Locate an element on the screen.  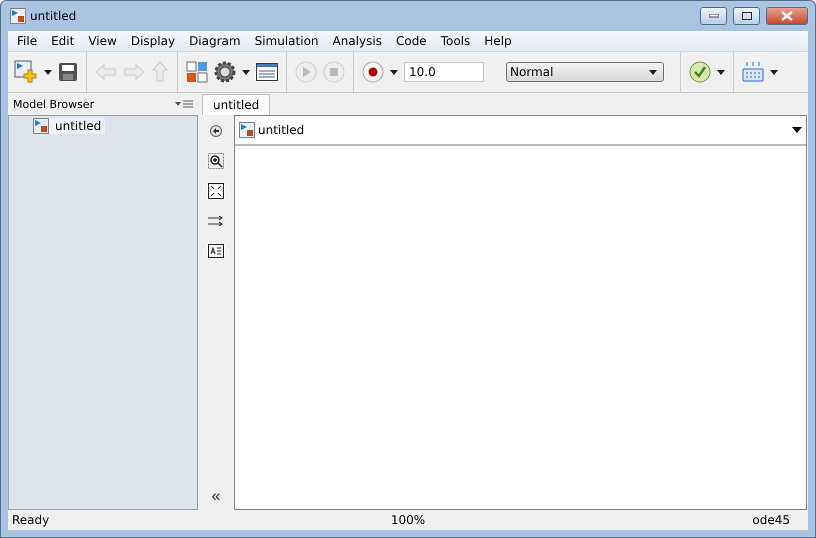
simulation-mode-dropdown: Normal is located at coordinates (585, 72).